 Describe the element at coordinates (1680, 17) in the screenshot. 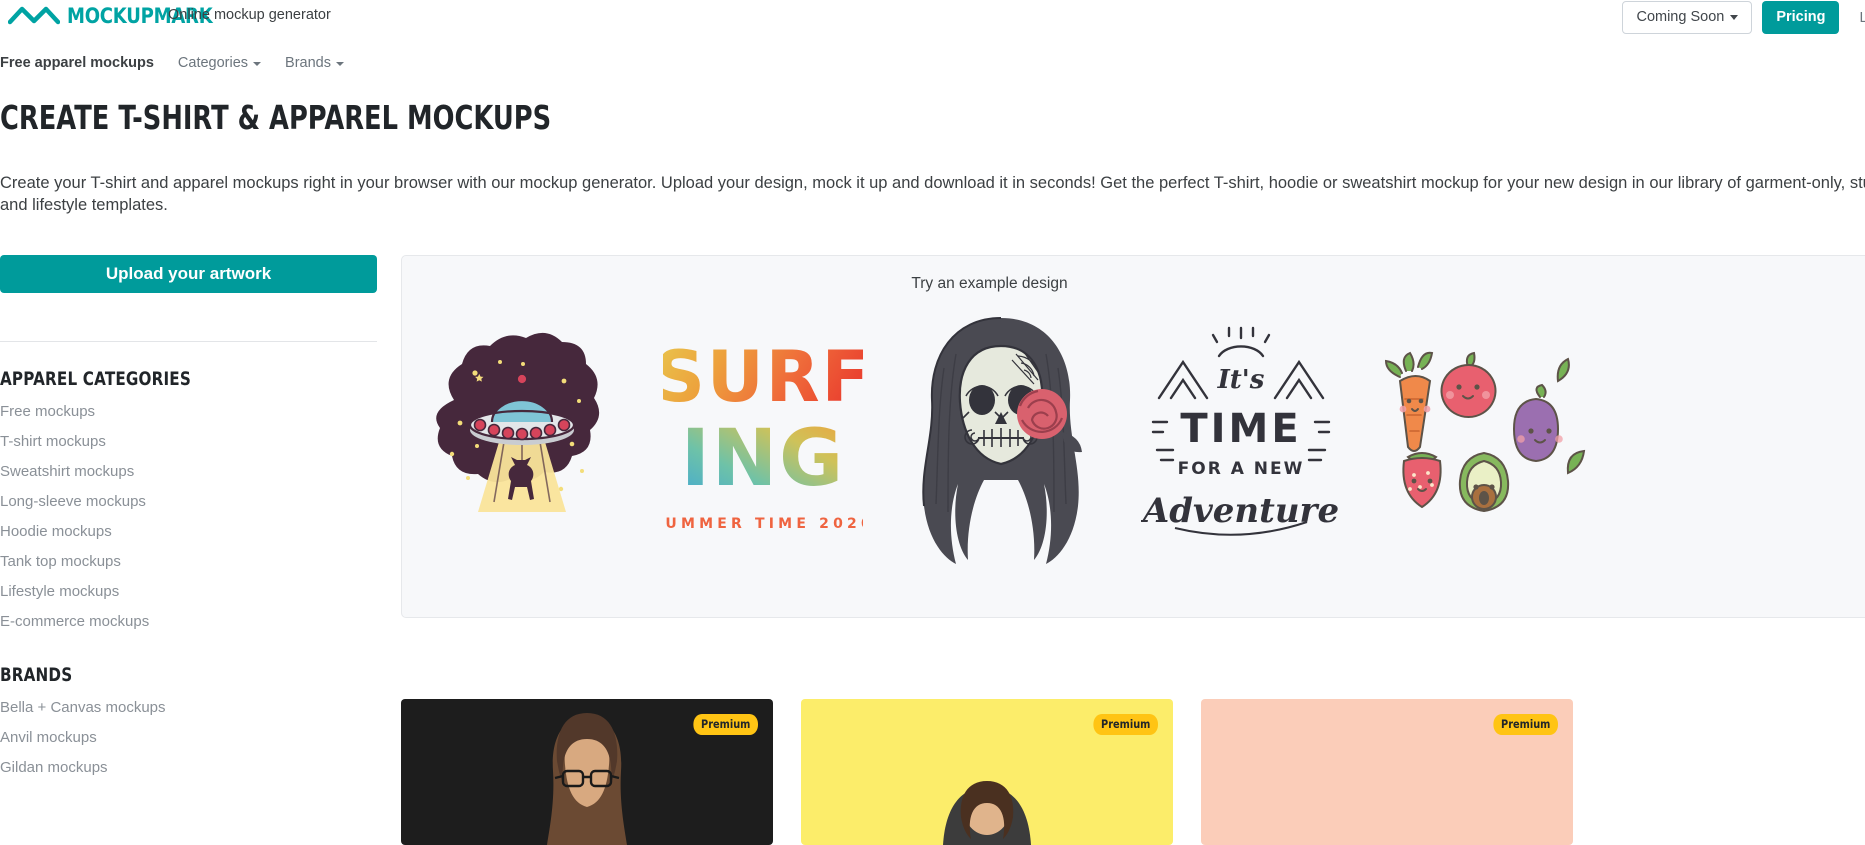

I see `coming-soon-label: Coming Soon` at that location.